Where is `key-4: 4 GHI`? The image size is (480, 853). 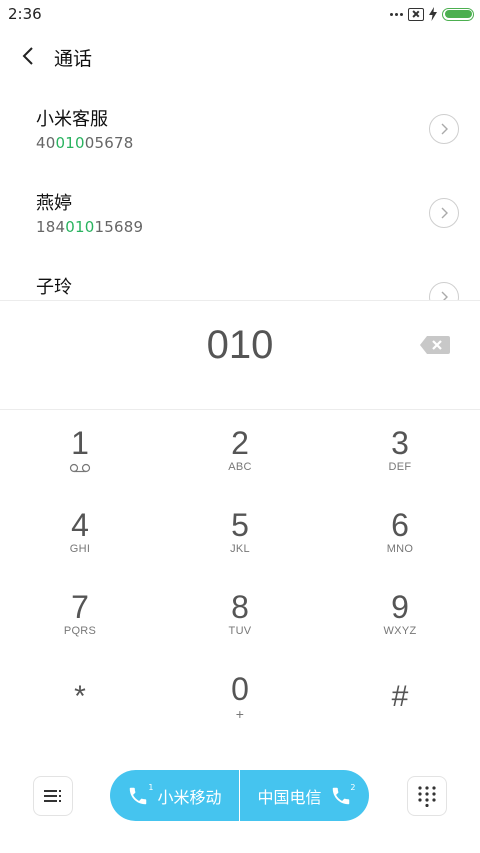 key-4: 4 GHI is located at coordinates (80, 533).